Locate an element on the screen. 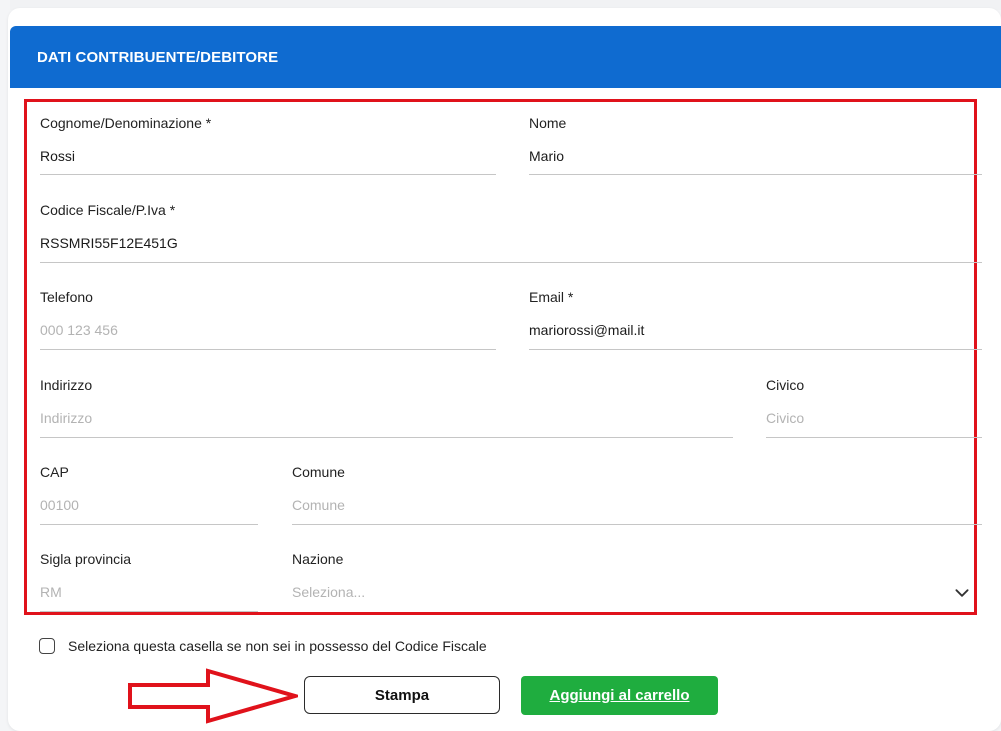  cognome-label: Cognome/Denominazione * is located at coordinates (126, 123).